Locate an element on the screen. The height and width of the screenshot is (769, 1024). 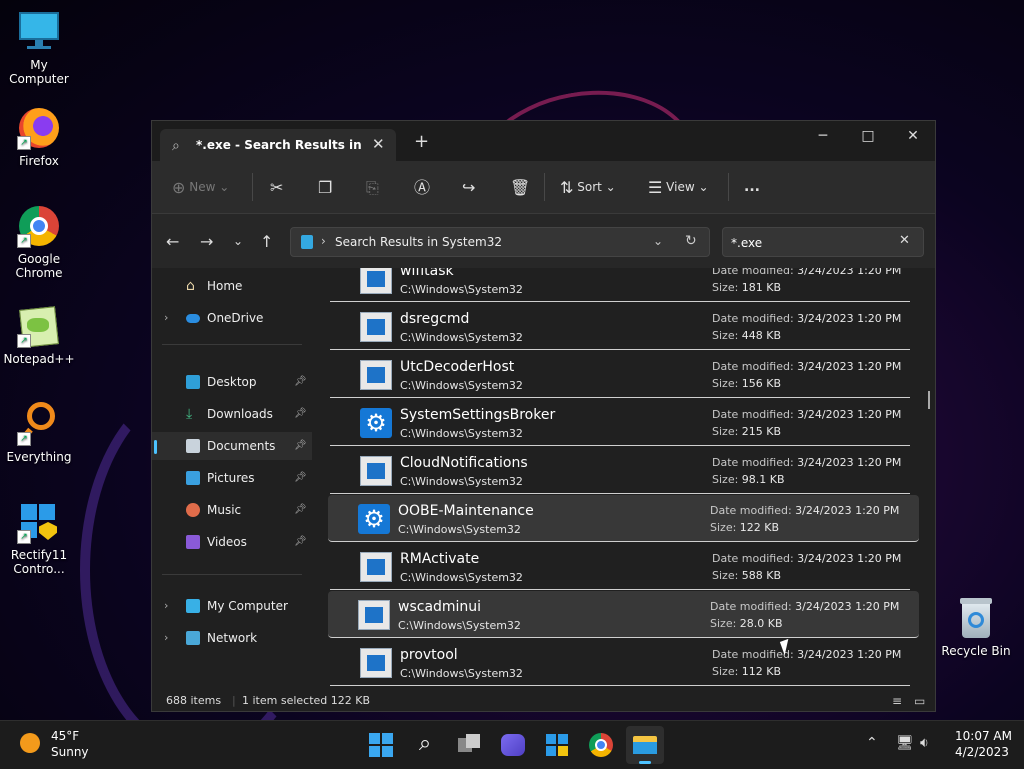
desktop-icon-label: Everything is located at coordinates (39, 457).